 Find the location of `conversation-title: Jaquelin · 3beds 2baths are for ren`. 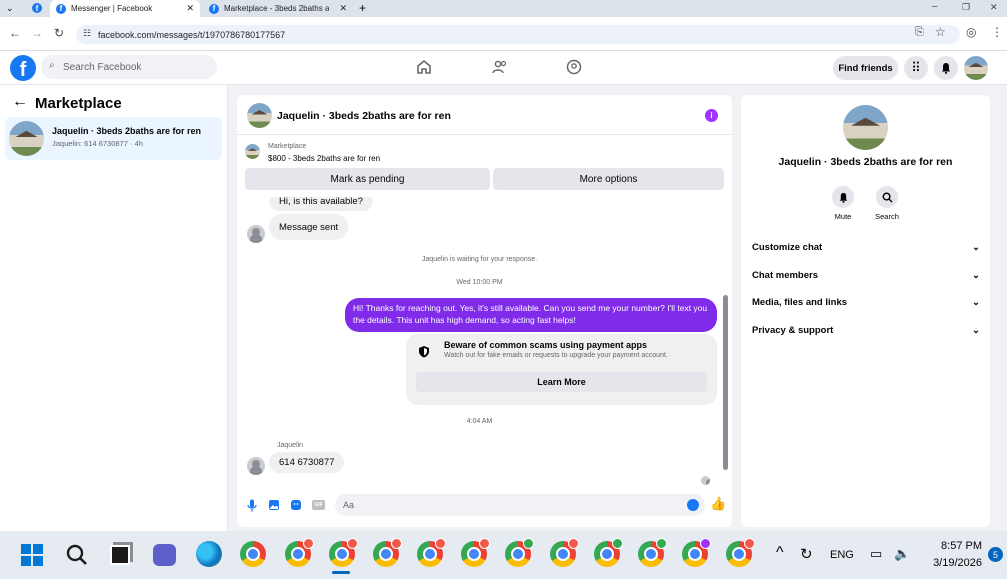

conversation-title: Jaquelin · 3beds 2baths are for ren is located at coordinates (127, 131).